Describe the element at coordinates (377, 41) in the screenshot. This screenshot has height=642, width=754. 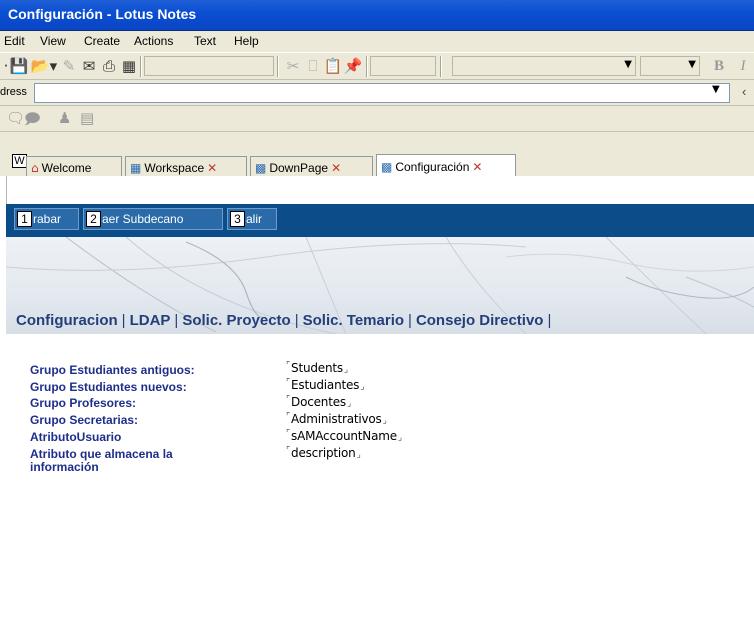
I see `menu-bar: Edit View Create Actions Text Help` at that location.